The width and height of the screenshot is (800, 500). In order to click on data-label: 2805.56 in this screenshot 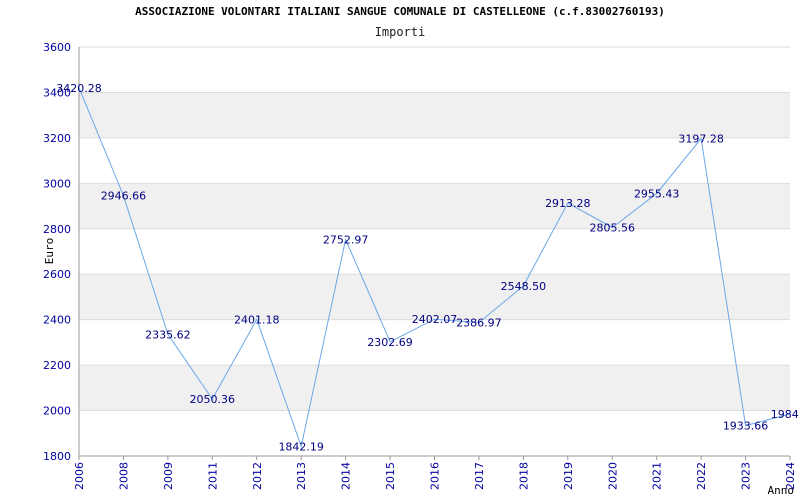, I will do `click(613, 228)`.